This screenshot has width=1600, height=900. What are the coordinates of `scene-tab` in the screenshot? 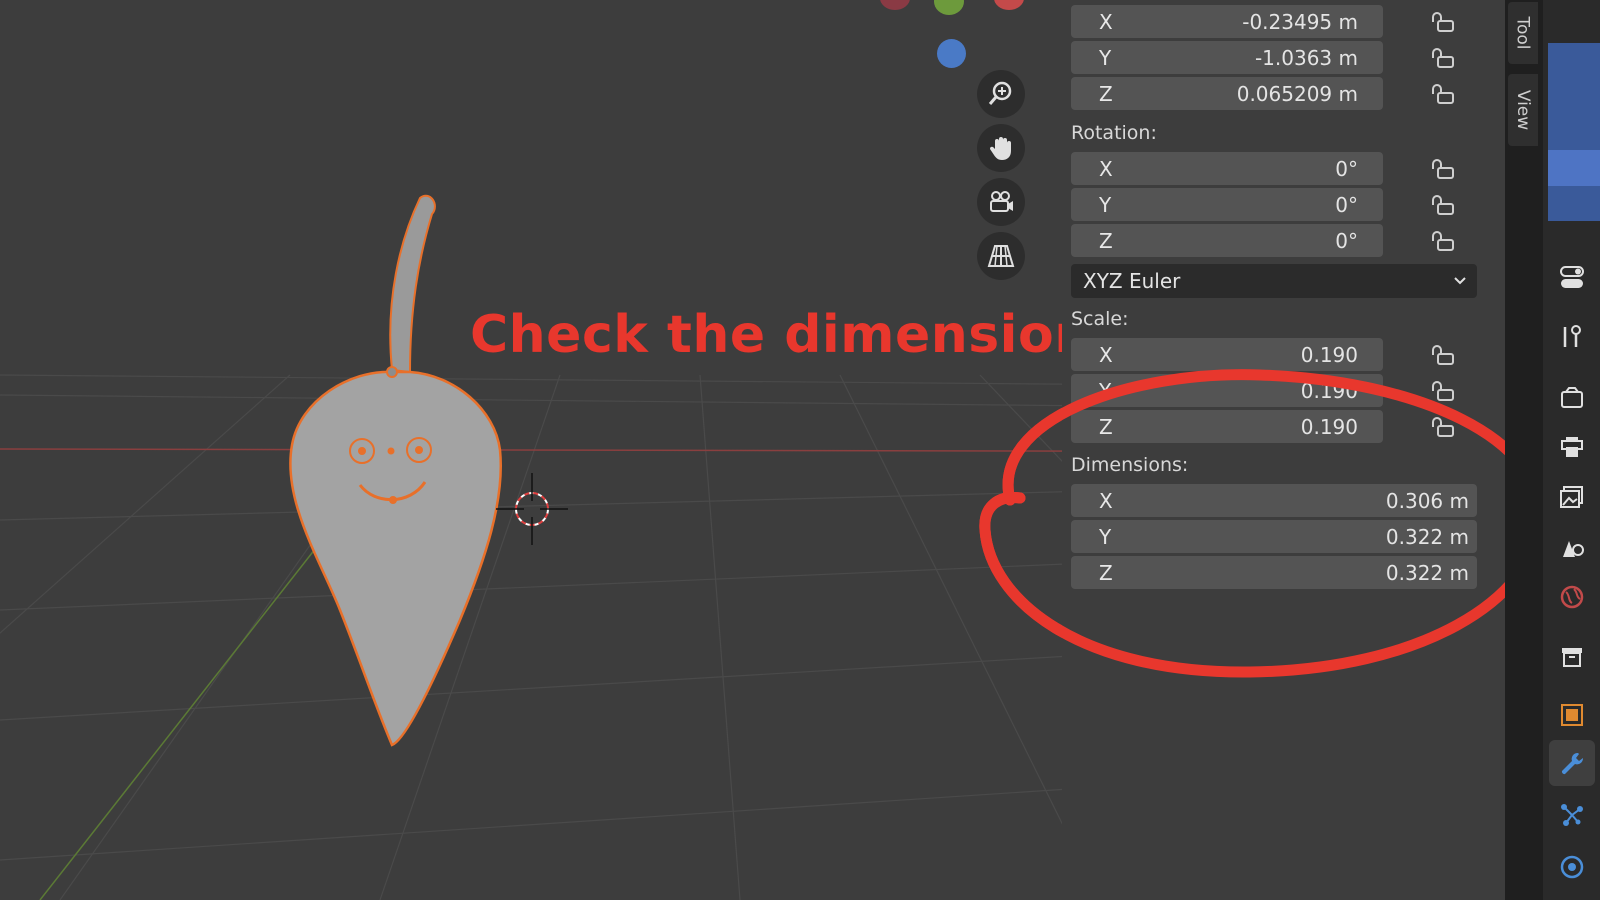 It's located at (1572, 547).